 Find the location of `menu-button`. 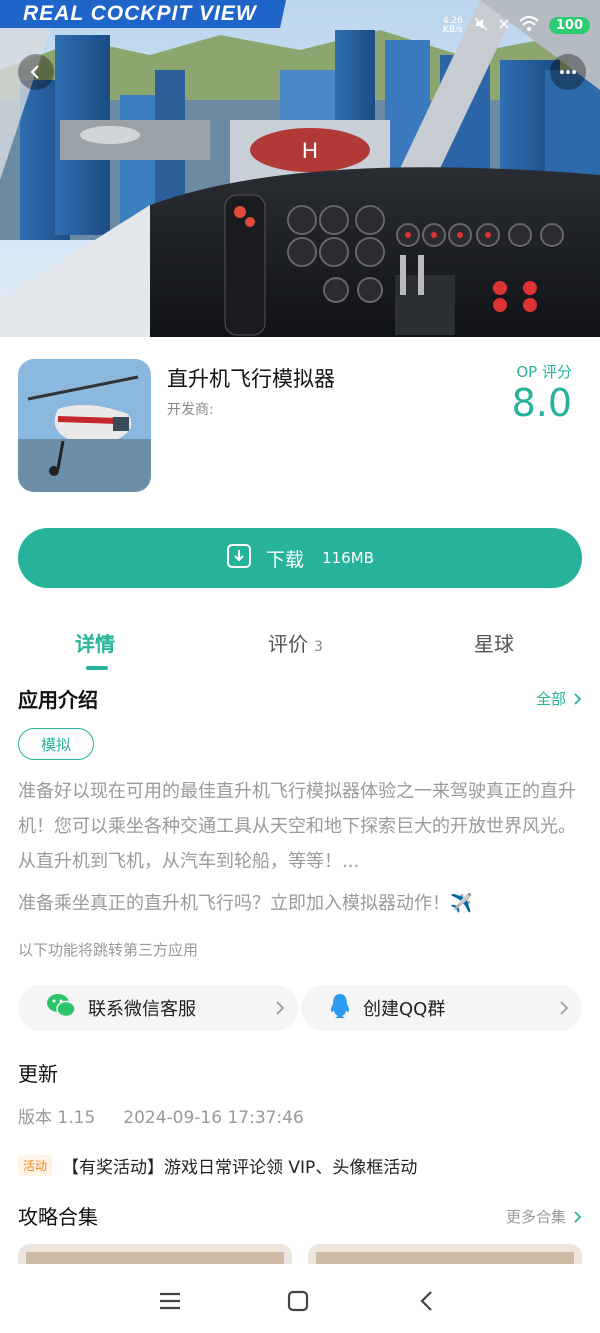

menu-button is located at coordinates (170, 1301).